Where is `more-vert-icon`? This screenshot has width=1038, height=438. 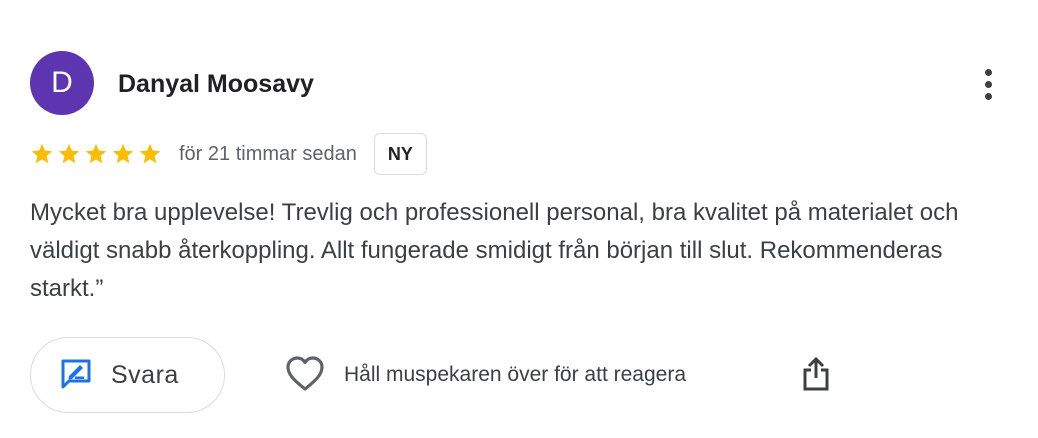
more-vert-icon is located at coordinates (988, 72).